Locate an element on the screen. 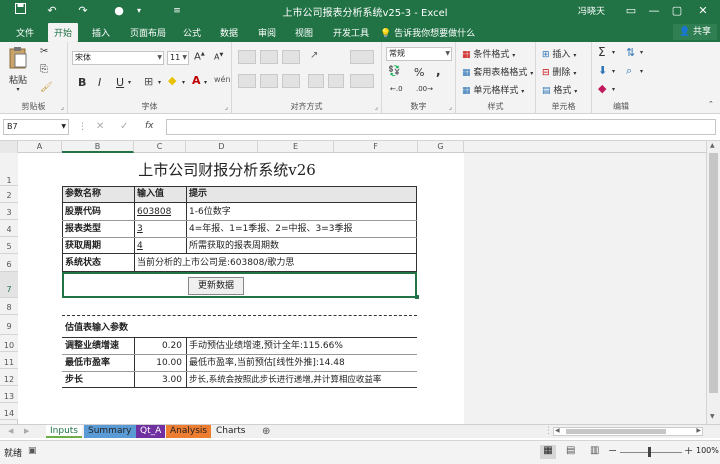 The width and height of the screenshot is (720, 464). tell-me-search: 💡 告诉我你想要做什么 is located at coordinates (427, 32).